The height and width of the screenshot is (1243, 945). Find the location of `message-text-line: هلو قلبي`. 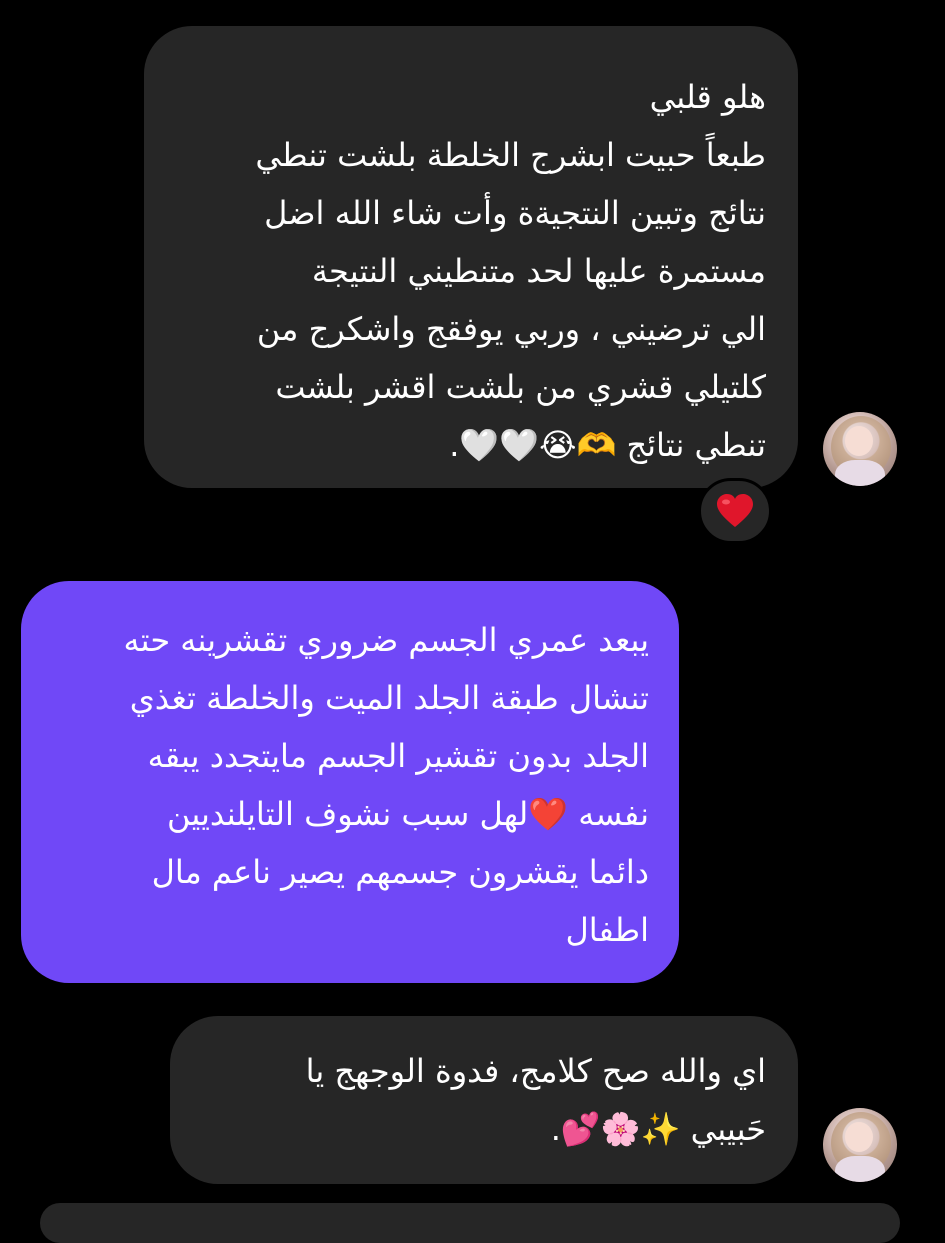

message-text-line: هلو قلبي is located at coordinates (707, 97).